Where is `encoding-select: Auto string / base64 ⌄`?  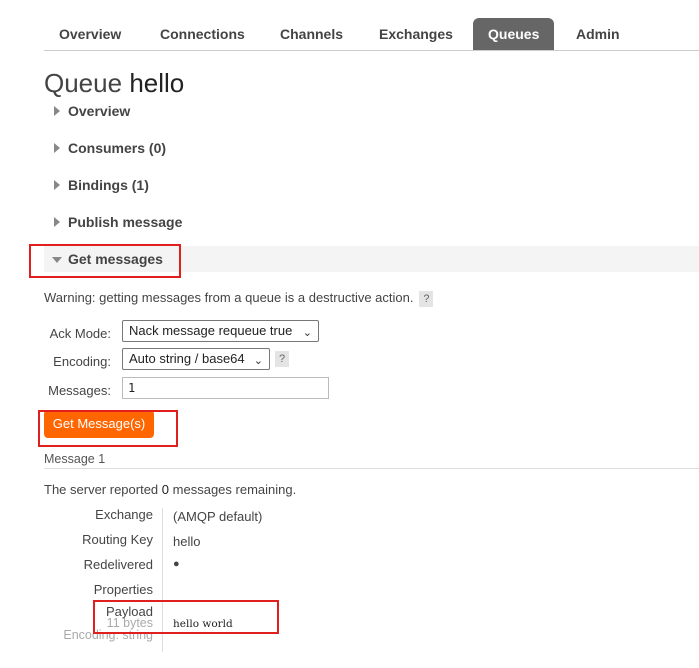
encoding-select: Auto string / base64 ⌄ is located at coordinates (196, 359).